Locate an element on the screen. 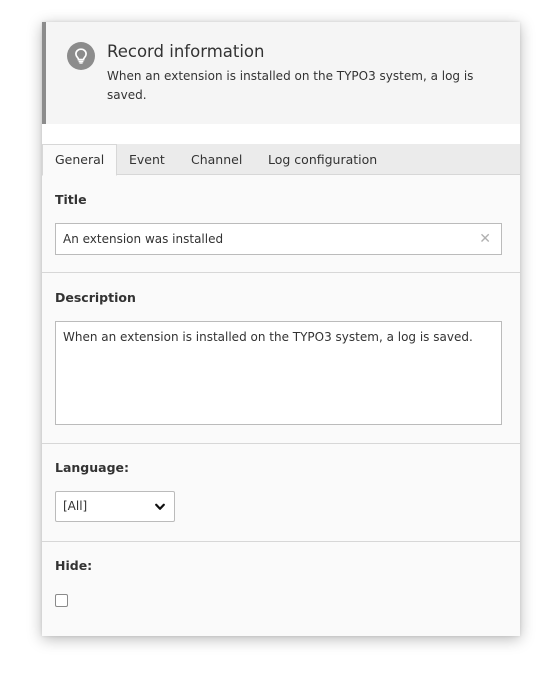 This screenshot has width=550, height=686. tab-general: General is located at coordinates (80, 160).